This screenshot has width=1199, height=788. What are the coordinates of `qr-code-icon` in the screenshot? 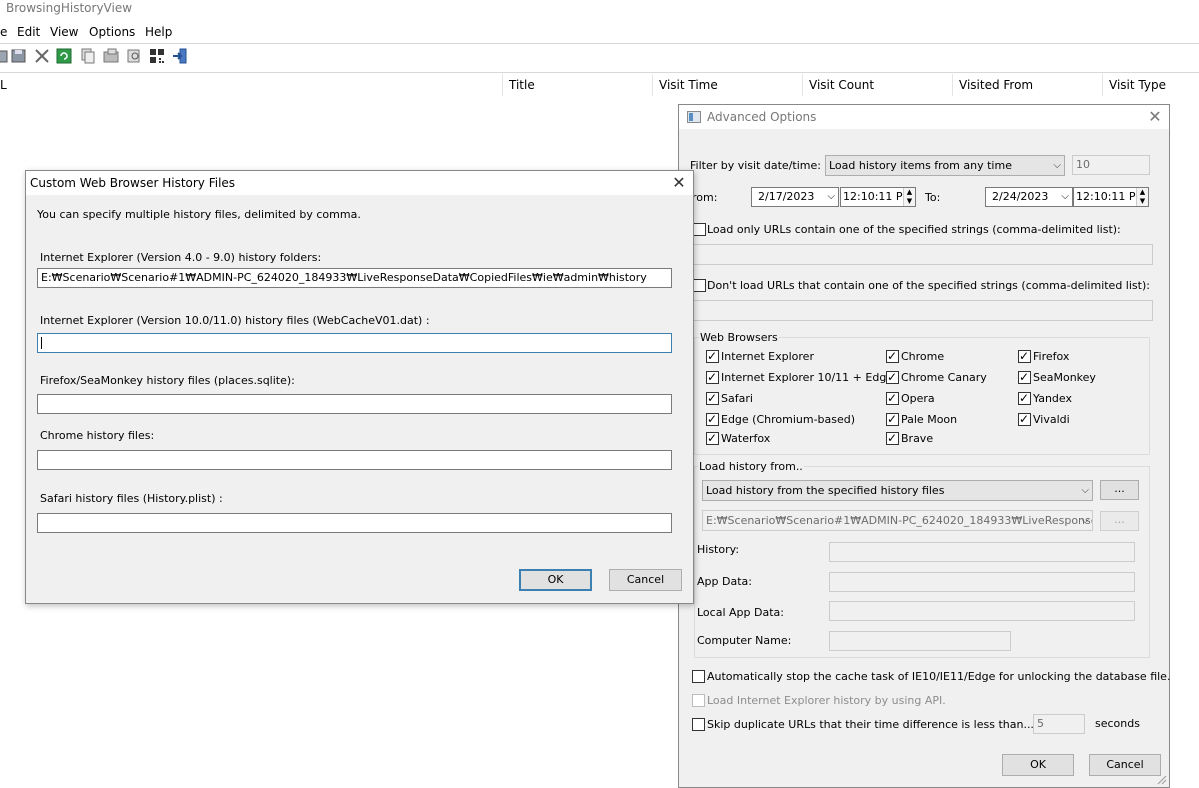 It's located at (157, 56).